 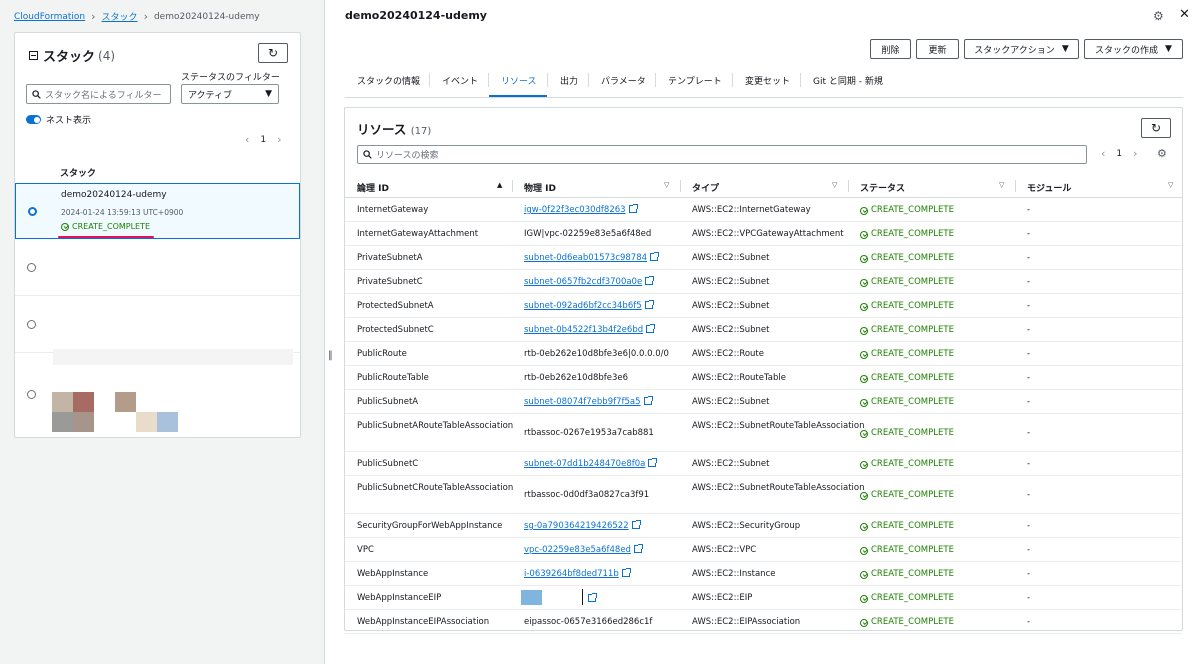 I want to click on current-page: 1, so click(x=263, y=140).